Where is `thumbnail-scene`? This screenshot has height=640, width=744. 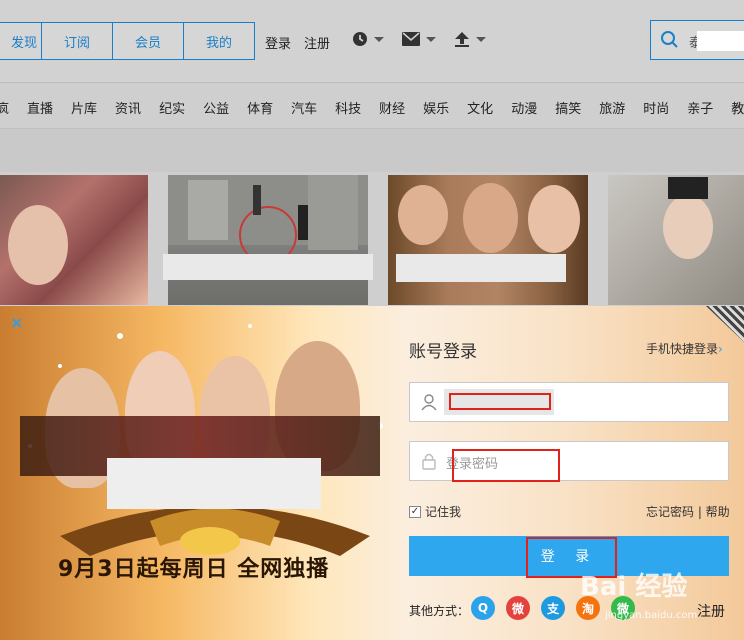 thumbnail-scene is located at coordinates (268, 219).